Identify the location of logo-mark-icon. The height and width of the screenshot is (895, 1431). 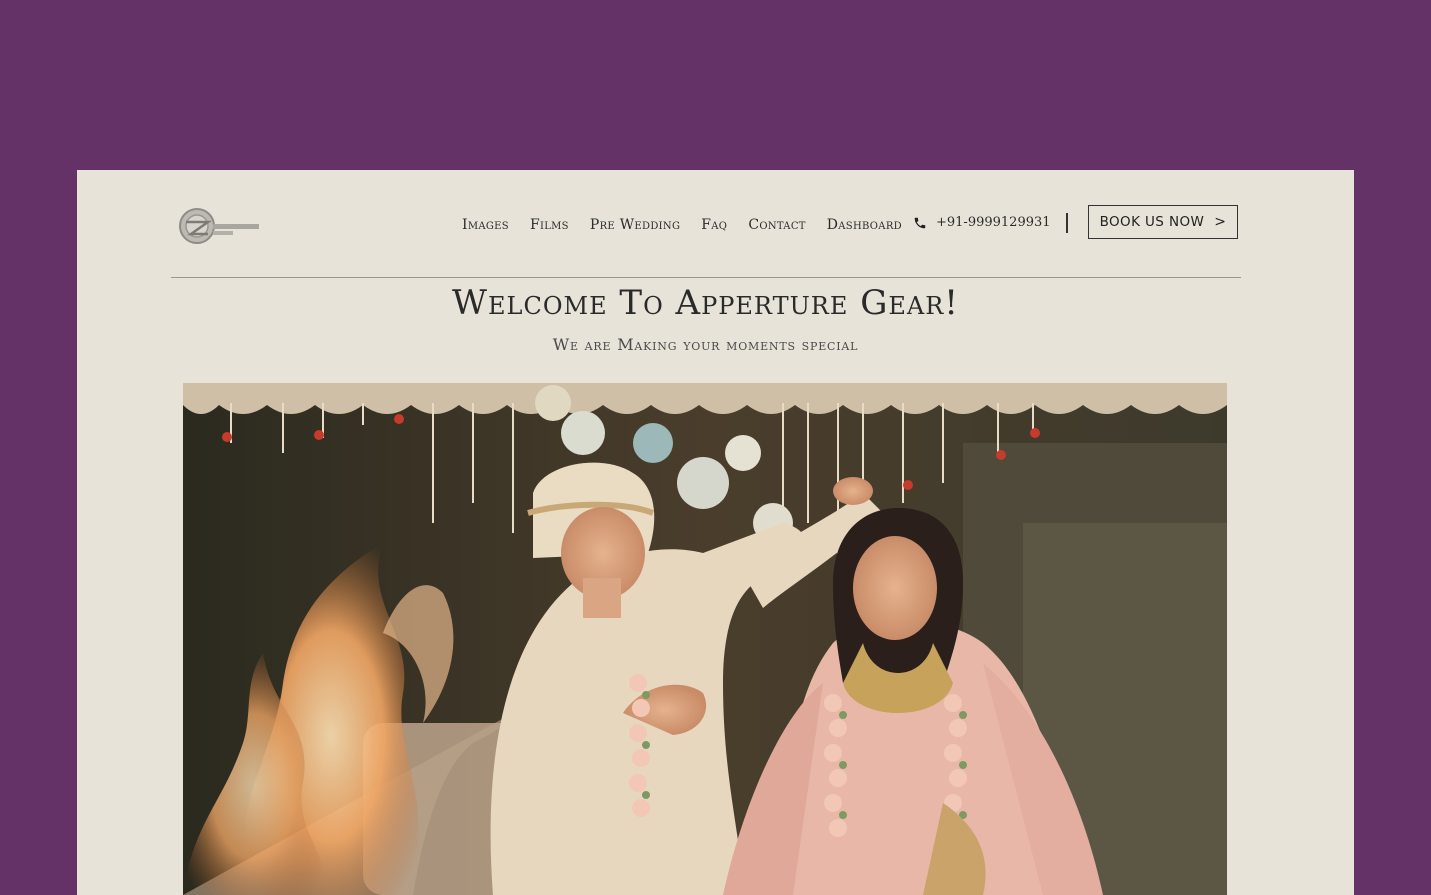
(219, 226).